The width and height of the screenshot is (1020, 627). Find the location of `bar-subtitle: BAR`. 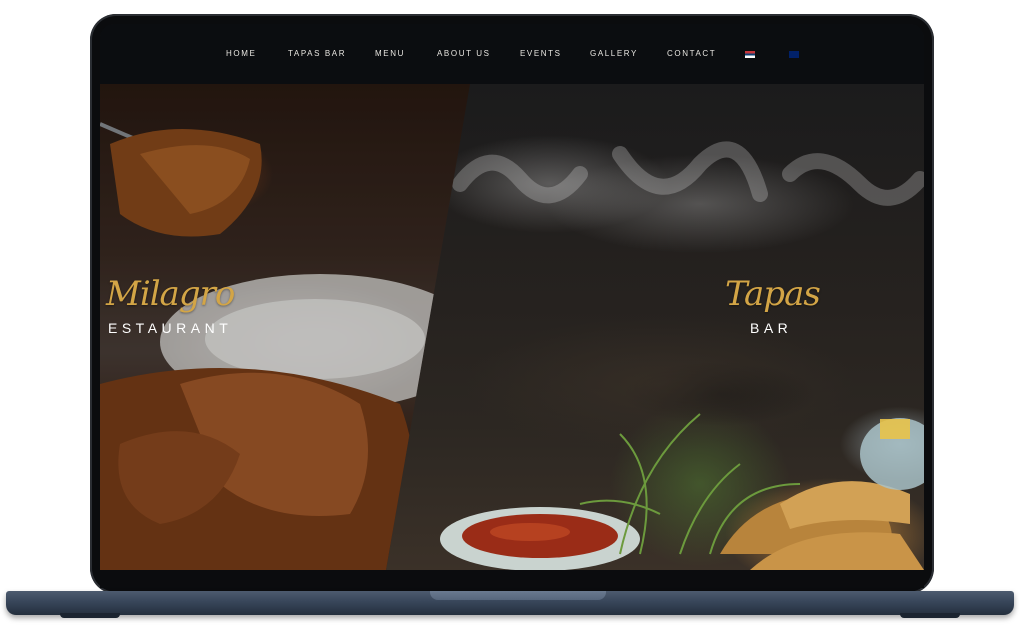

bar-subtitle: BAR is located at coordinates (771, 328).